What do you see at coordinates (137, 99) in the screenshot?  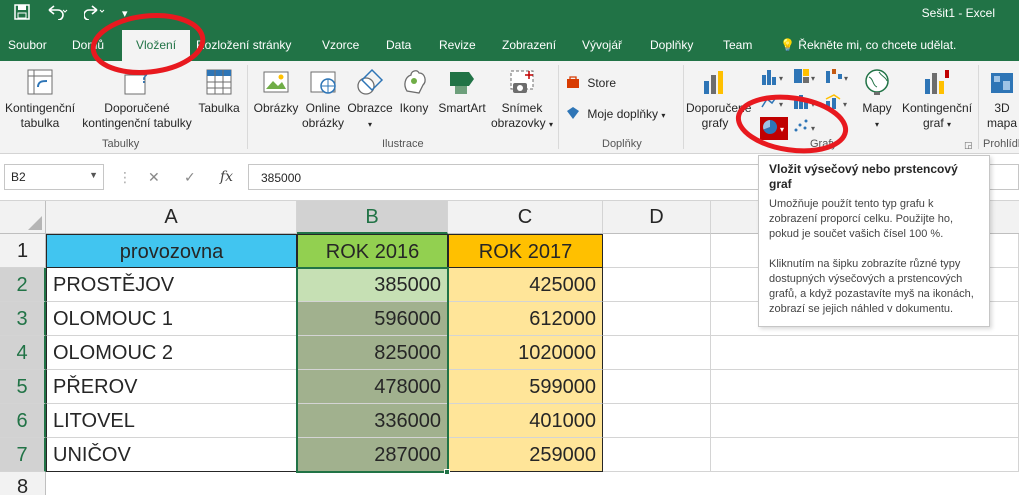 I see `recommended-pivot-button: ? Doporučené kontingenční tabulky` at bounding box center [137, 99].